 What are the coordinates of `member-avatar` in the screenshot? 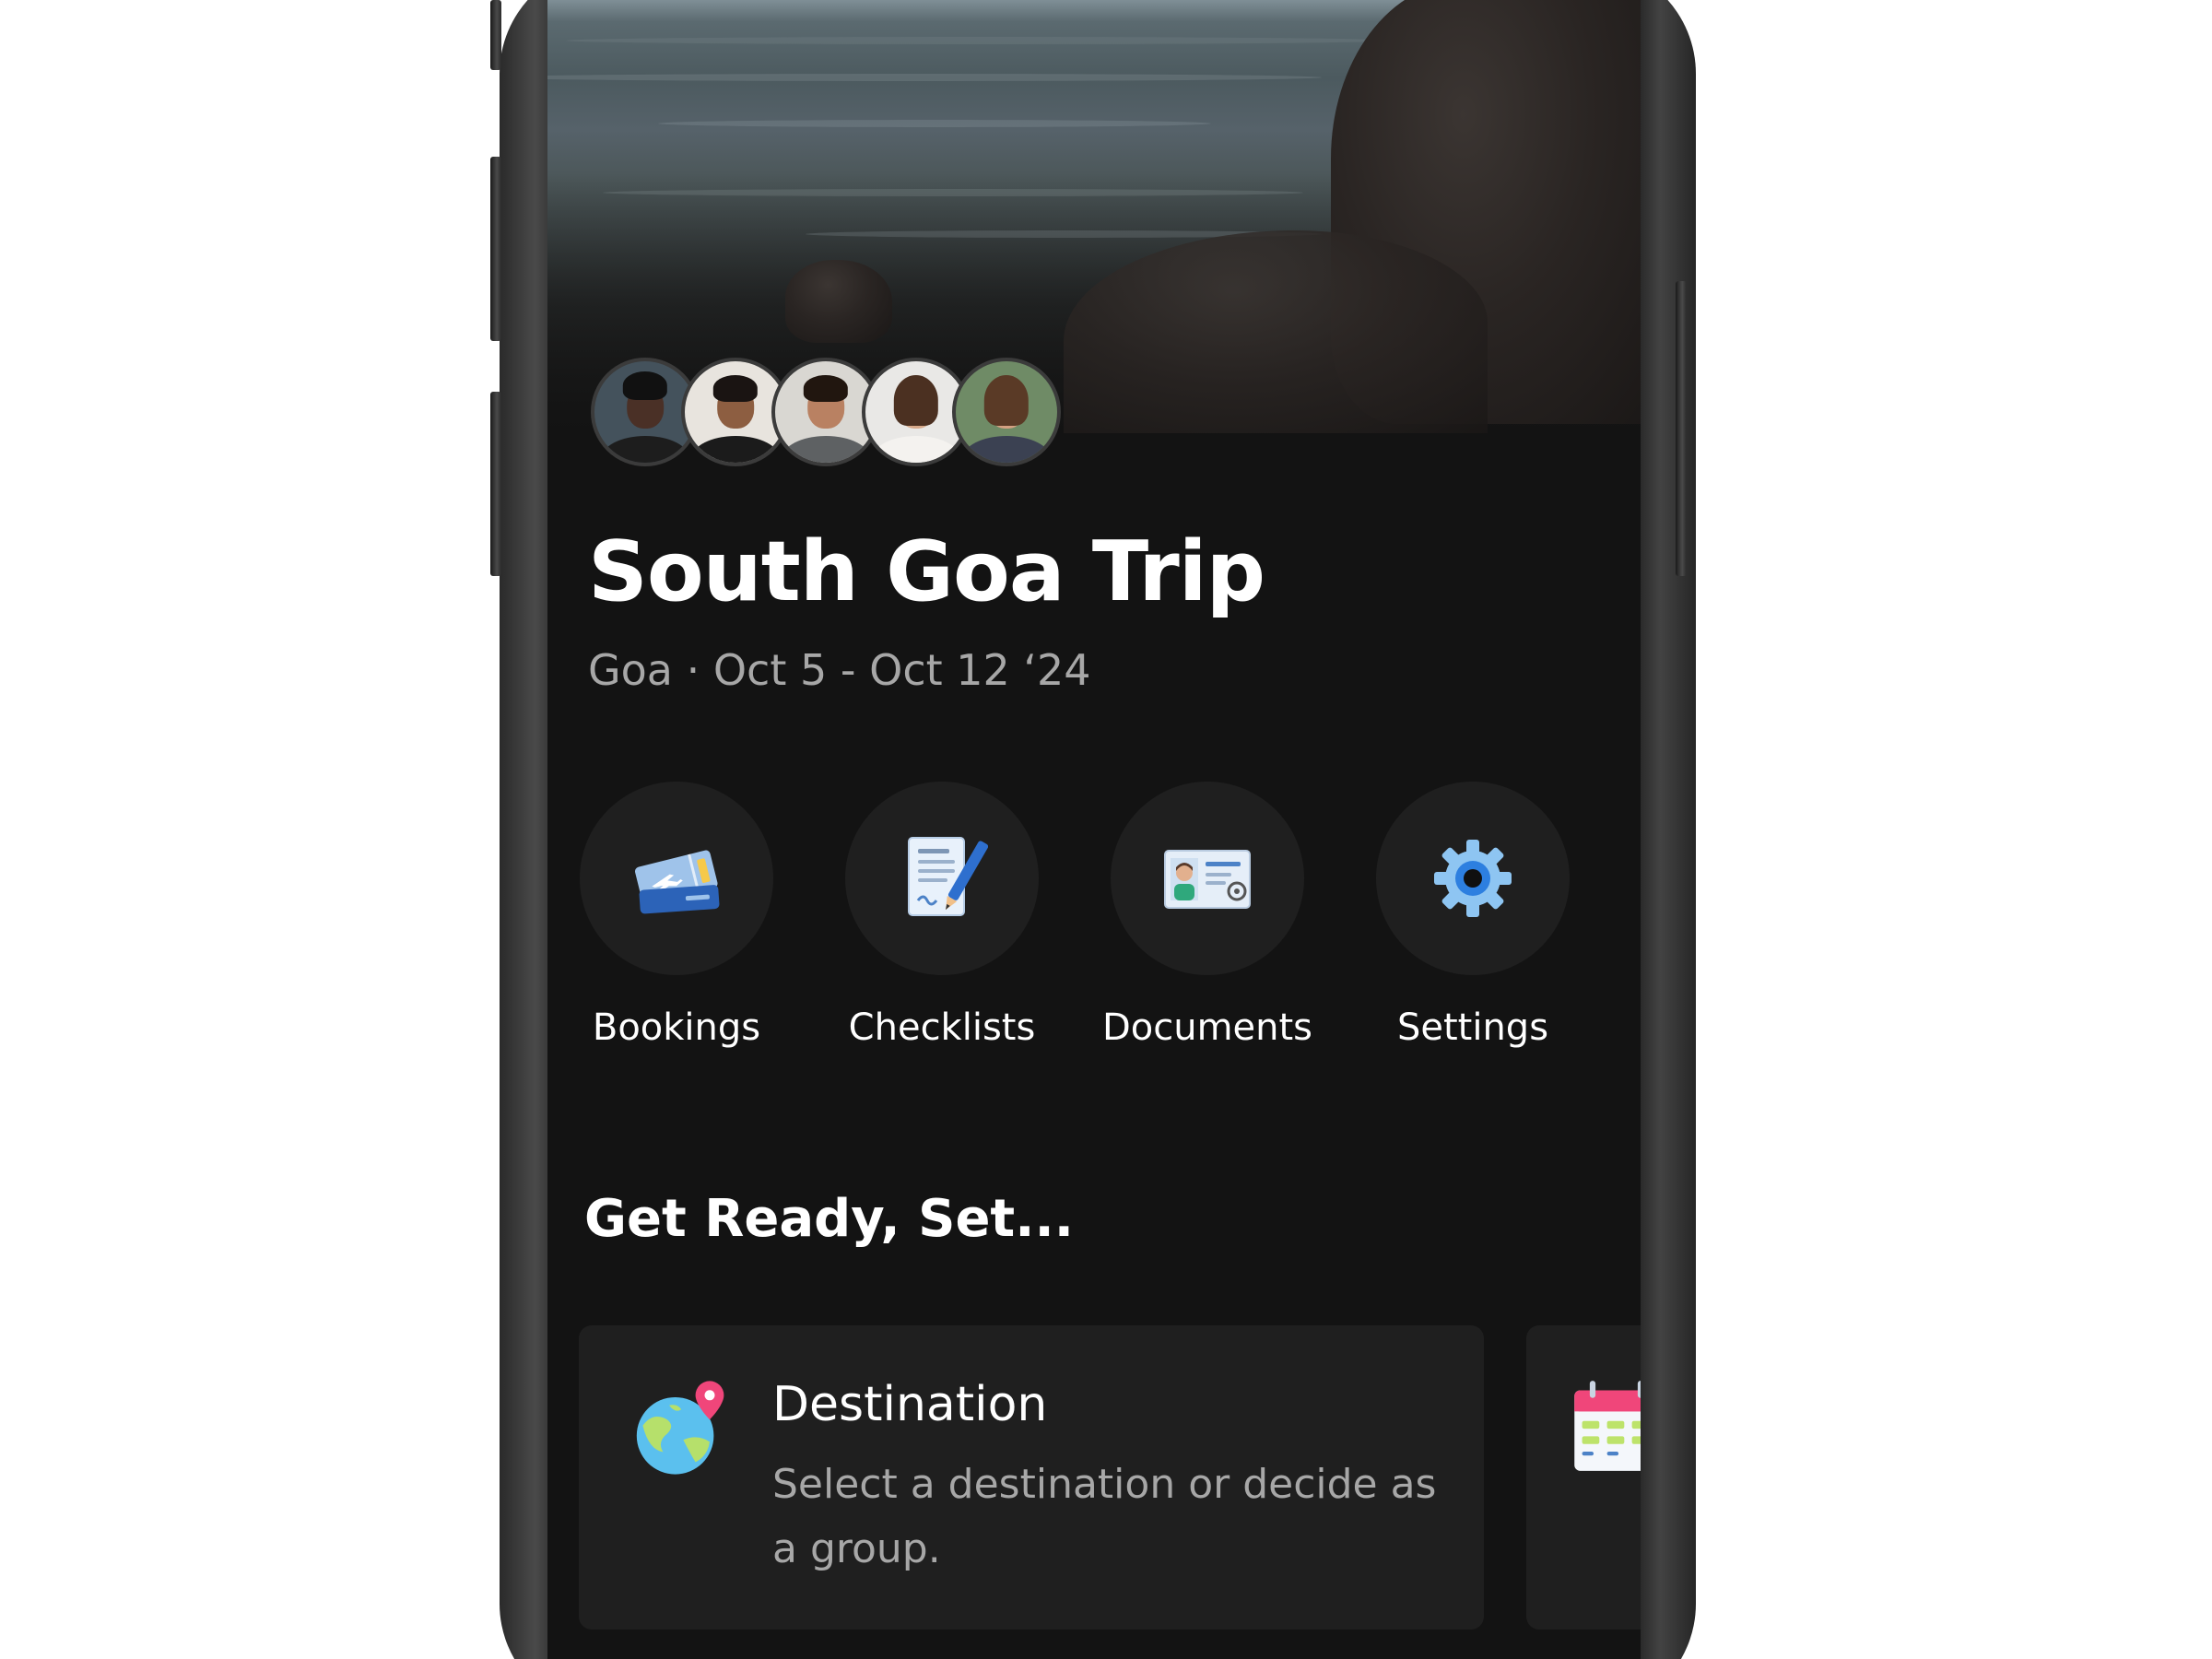 It's located at (1006, 412).